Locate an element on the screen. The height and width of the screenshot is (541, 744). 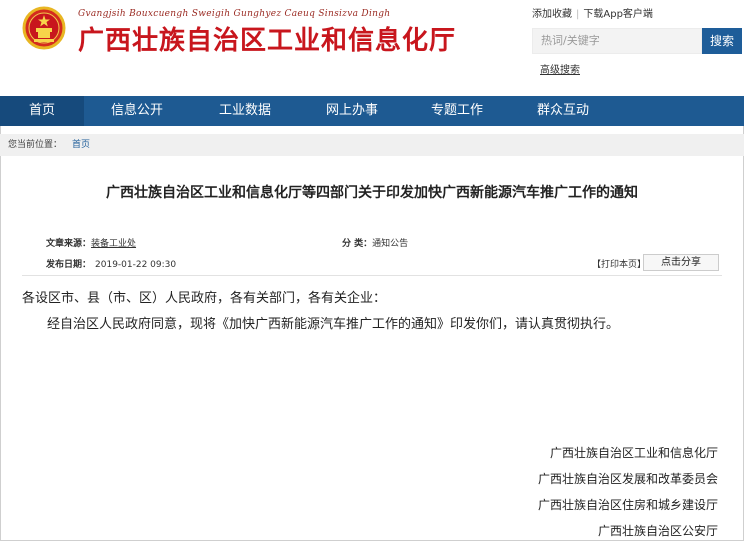
breadcrumb-home-link: 首页 is located at coordinates (81, 145).